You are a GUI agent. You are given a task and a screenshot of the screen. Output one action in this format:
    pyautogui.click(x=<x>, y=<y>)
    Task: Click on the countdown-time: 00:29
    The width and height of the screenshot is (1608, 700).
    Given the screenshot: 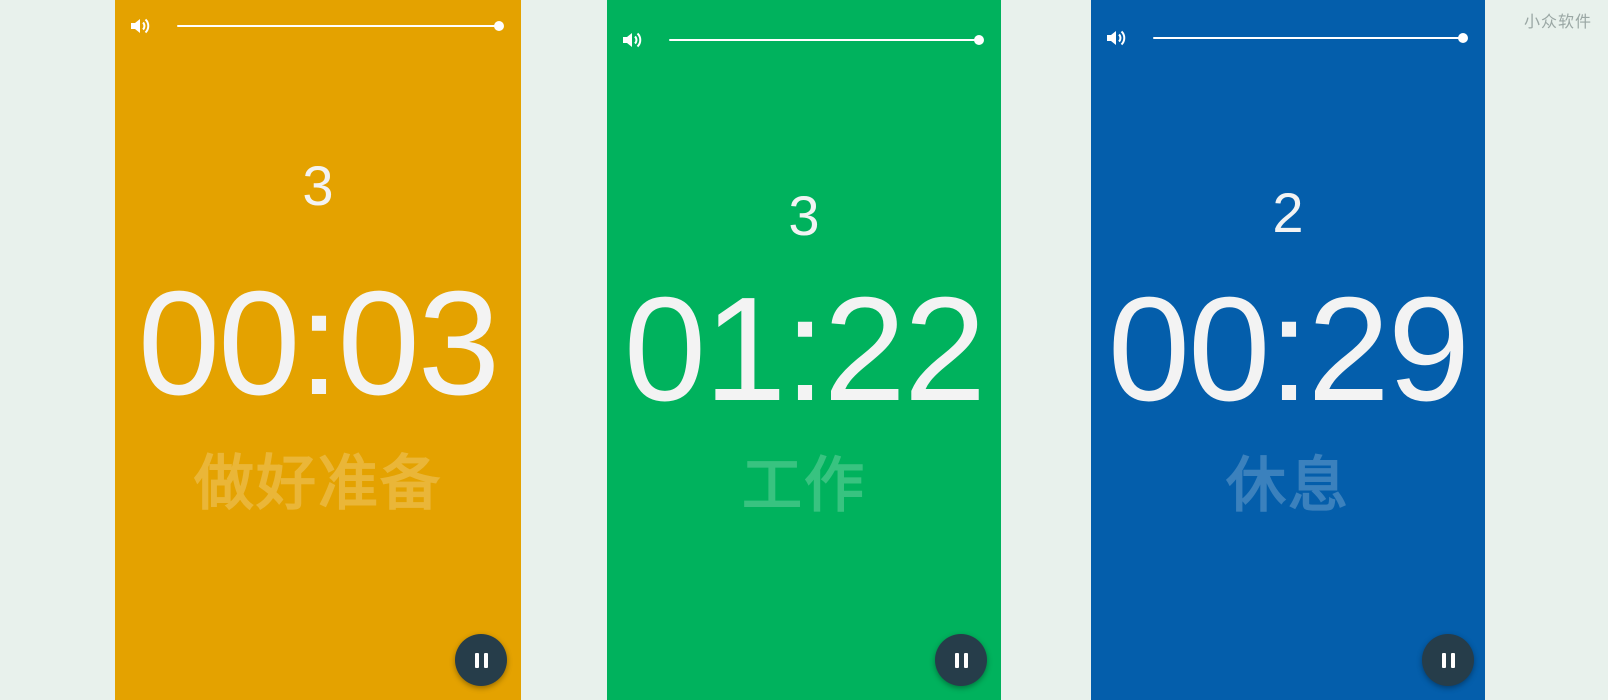 What is the action you would take?
    pyautogui.click(x=1288, y=349)
    